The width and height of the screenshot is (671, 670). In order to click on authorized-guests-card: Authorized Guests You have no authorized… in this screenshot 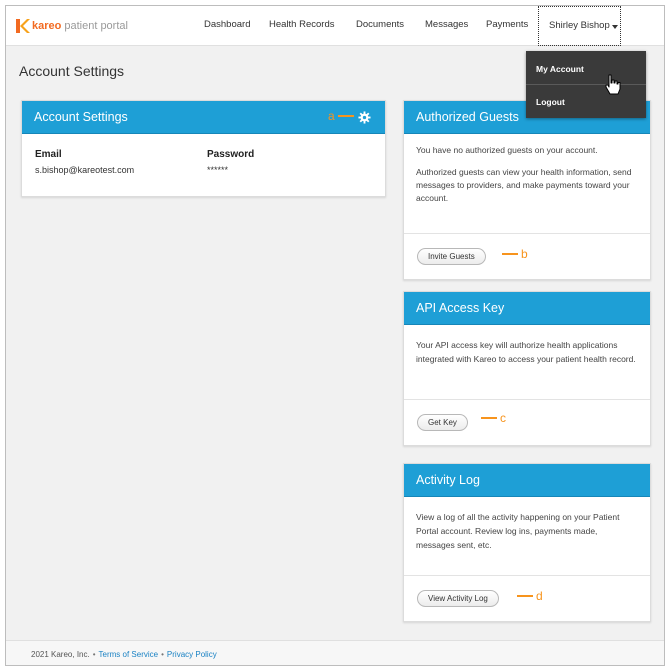, I will do `click(527, 190)`.